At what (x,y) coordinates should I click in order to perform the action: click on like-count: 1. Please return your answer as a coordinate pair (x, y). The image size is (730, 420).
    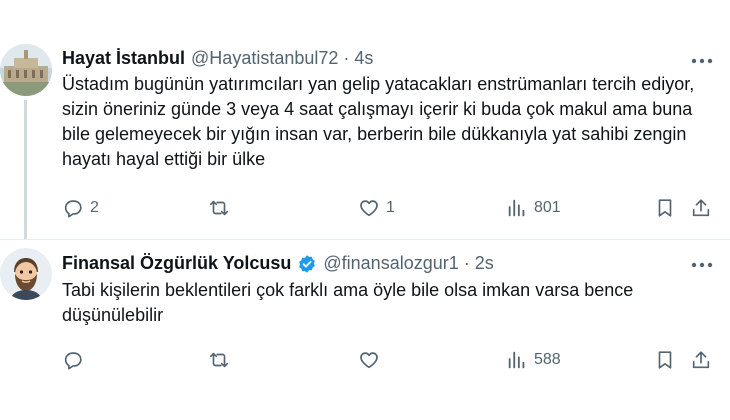
    Looking at the image, I should click on (390, 207).